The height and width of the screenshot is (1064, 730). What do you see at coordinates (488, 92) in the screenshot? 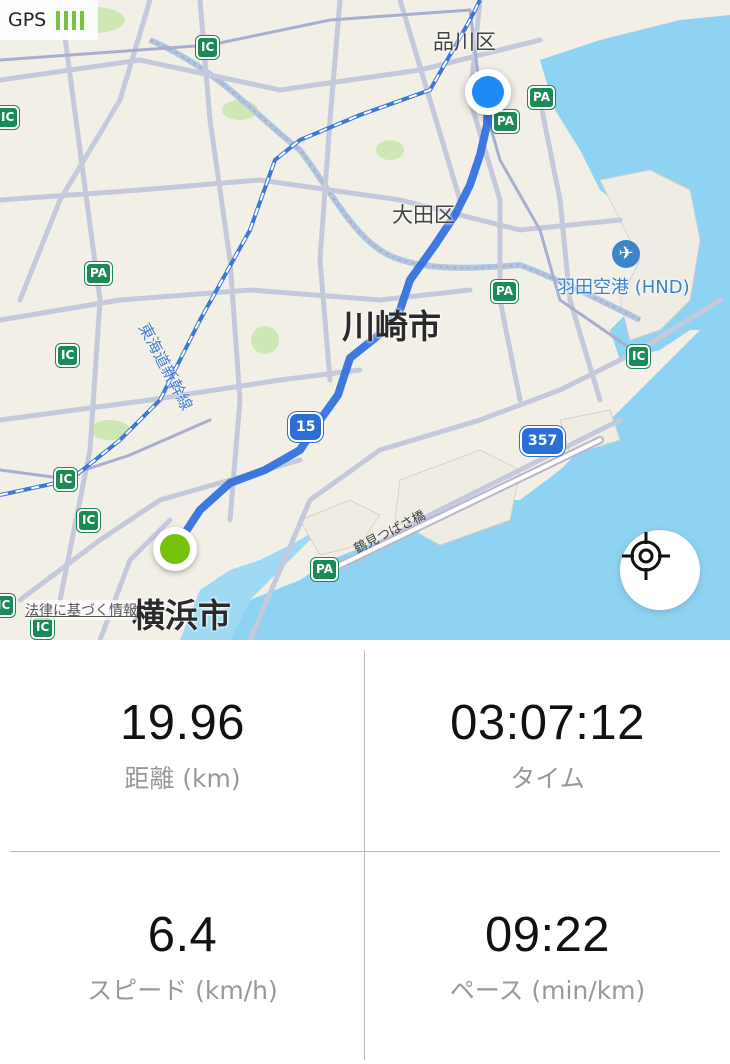
I see `end-pin` at bounding box center [488, 92].